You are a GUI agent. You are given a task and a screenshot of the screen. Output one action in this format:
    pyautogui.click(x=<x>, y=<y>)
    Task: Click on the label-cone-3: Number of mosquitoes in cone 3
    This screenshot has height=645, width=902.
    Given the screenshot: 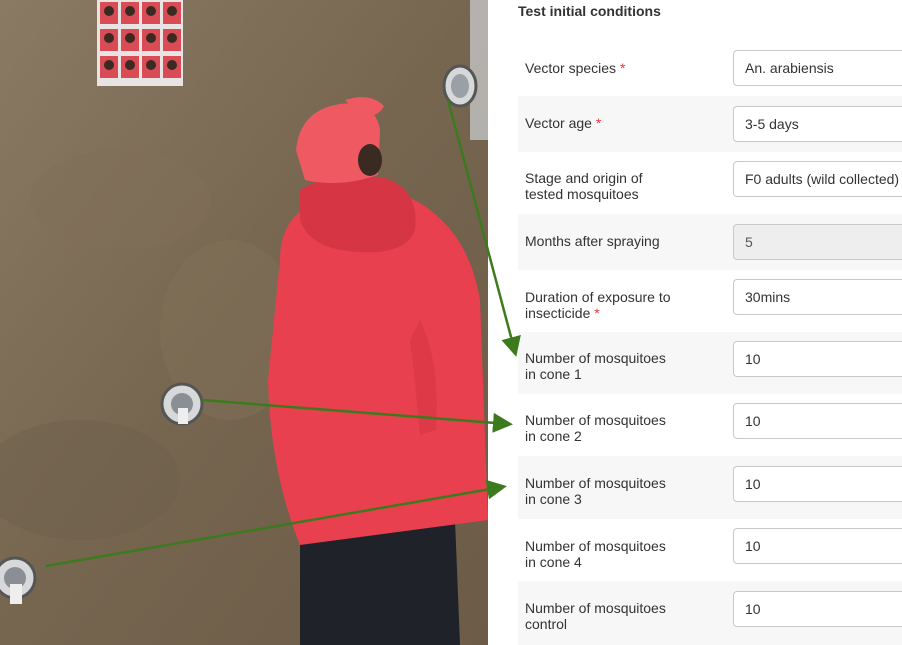 What is the action you would take?
    pyautogui.click(x=595, y=491)
    